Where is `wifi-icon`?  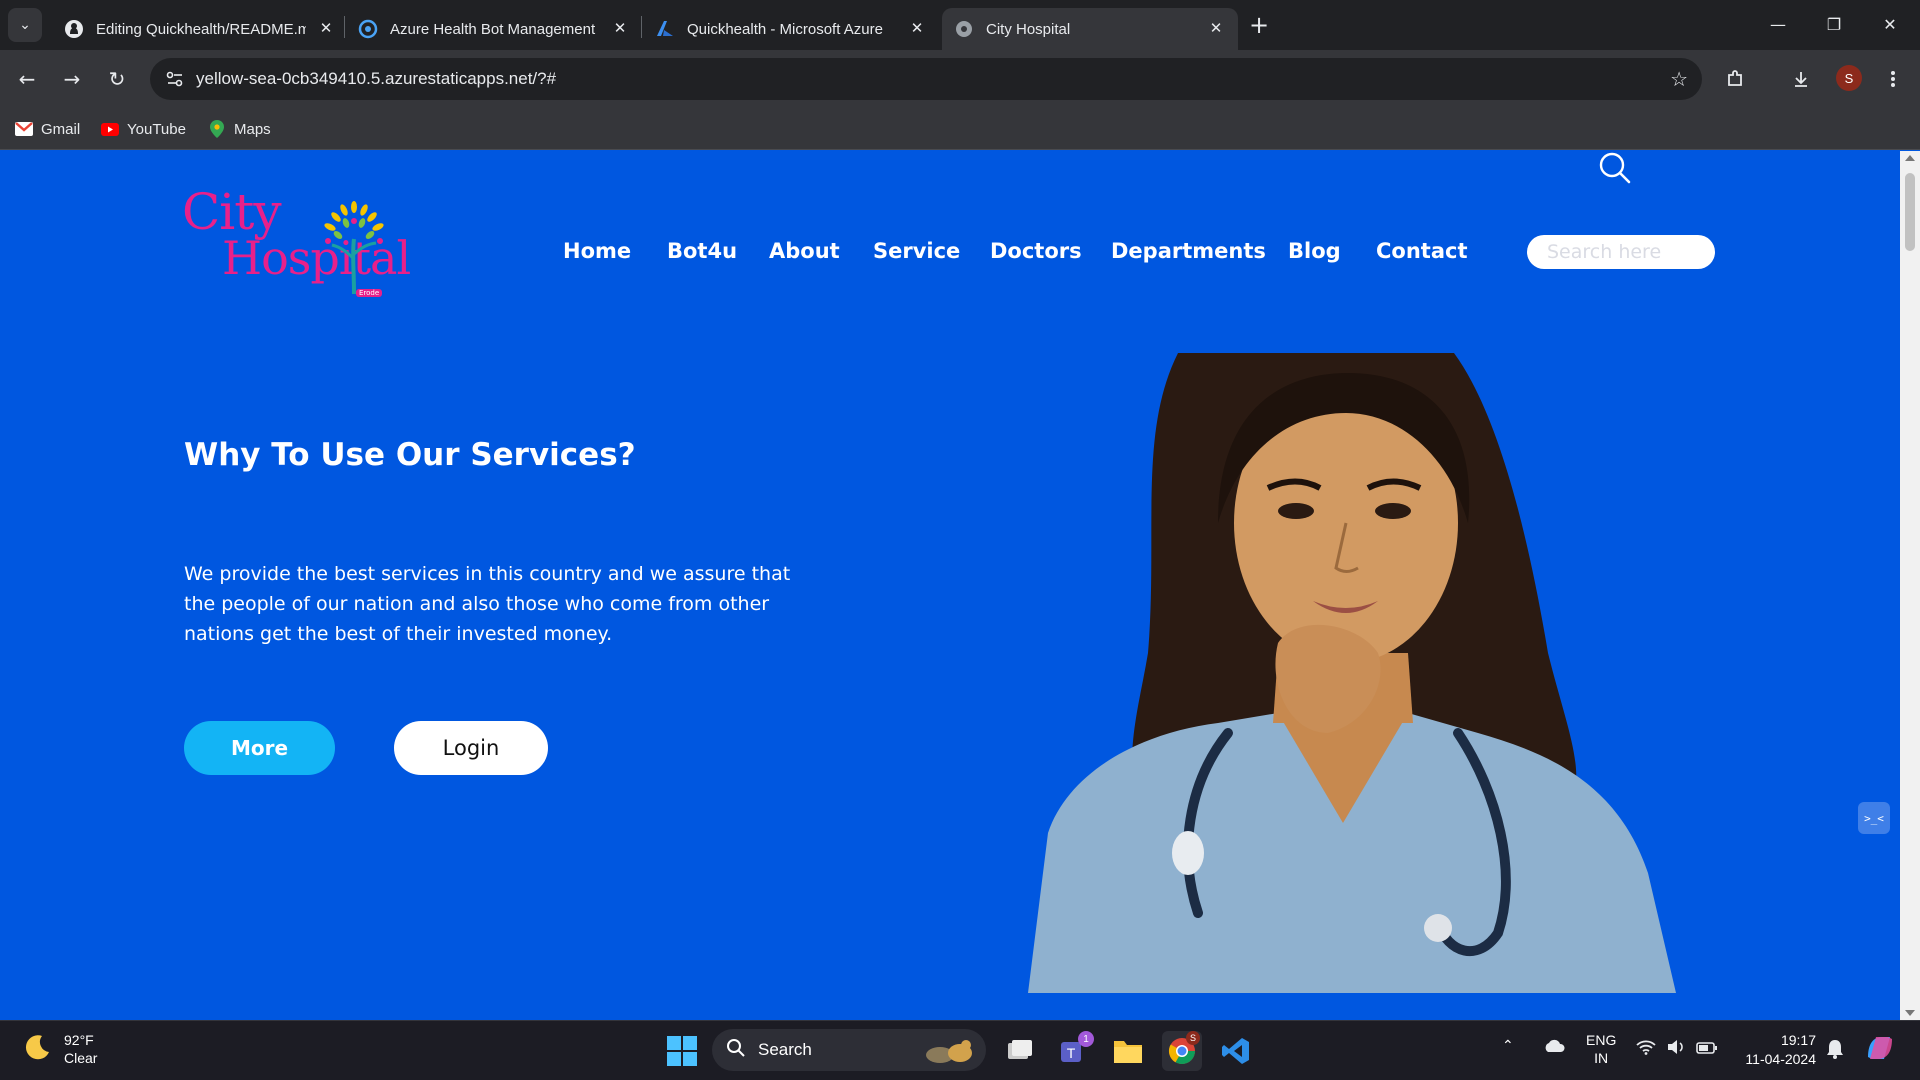 wifi-icon is located at coordinates (1646, 1048).